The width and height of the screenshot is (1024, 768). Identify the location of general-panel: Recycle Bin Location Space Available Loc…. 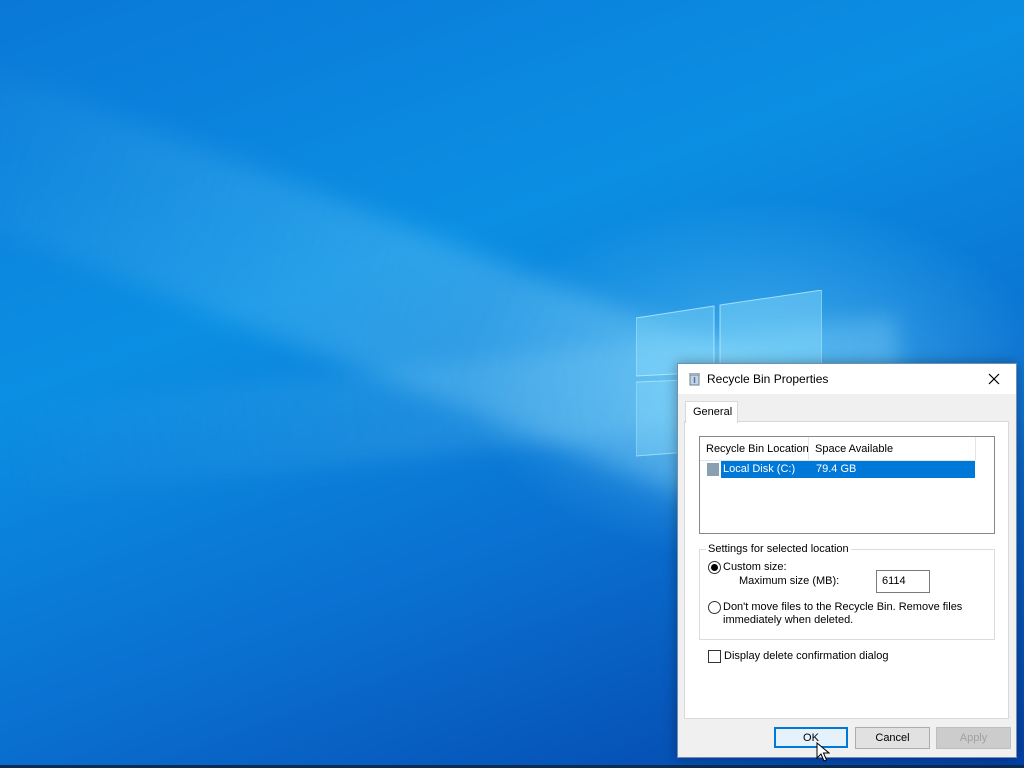
(846, 570).